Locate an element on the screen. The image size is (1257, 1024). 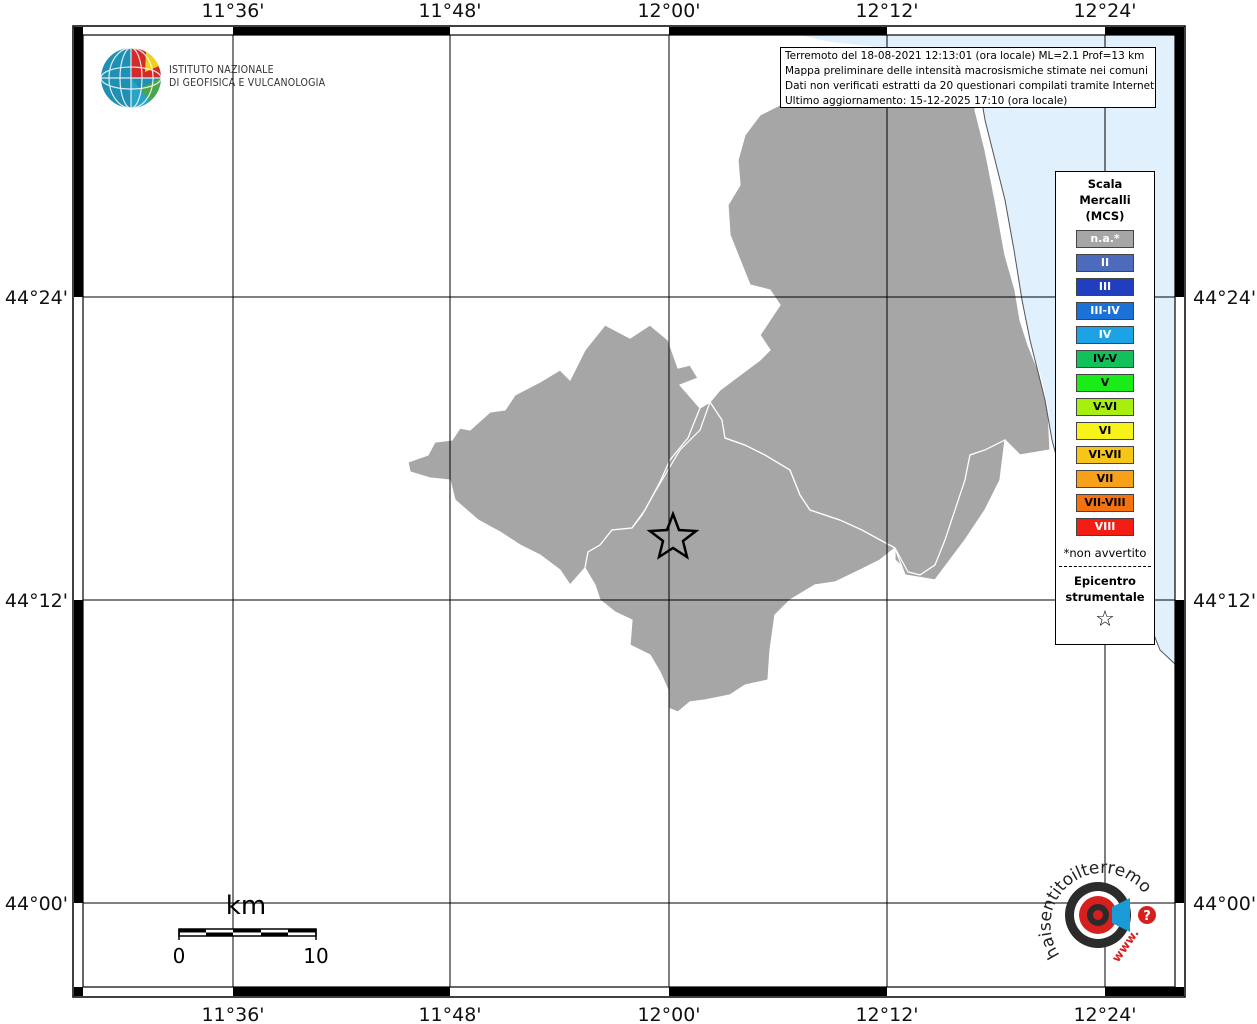
legend-swatch: VII-VIII is located at coordinates (1105, 503).